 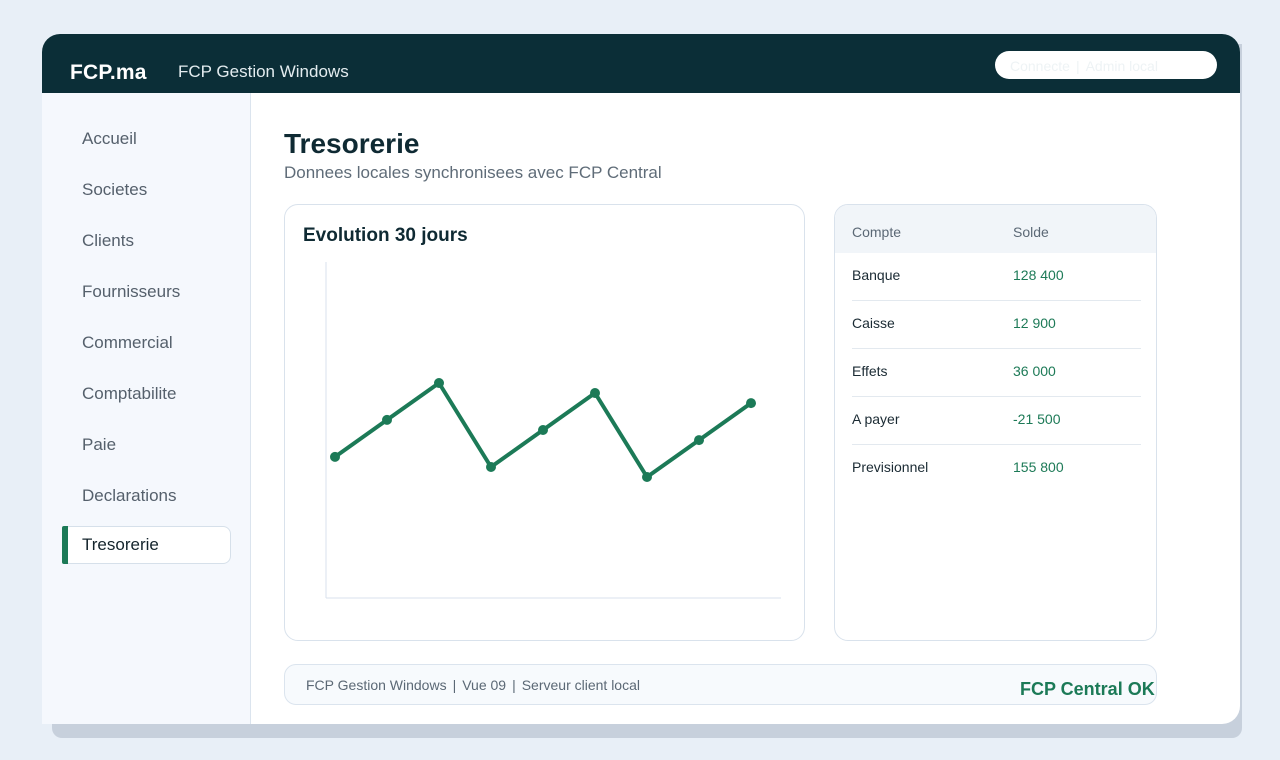 I want to click on sidebar-item-comptabilite: Comptabilite, so click(x=146, y=394).